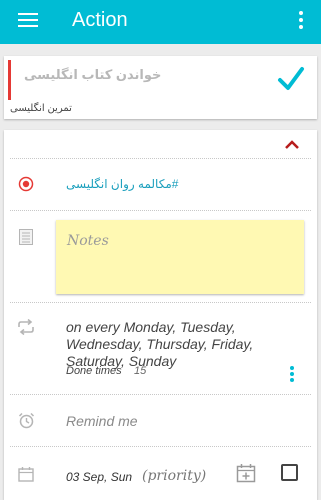 The image size is (321, 500). What do you see at coordinates (9, 80) in the screenshot?
I see `priority-indicator` at bounding box center [9, 80].